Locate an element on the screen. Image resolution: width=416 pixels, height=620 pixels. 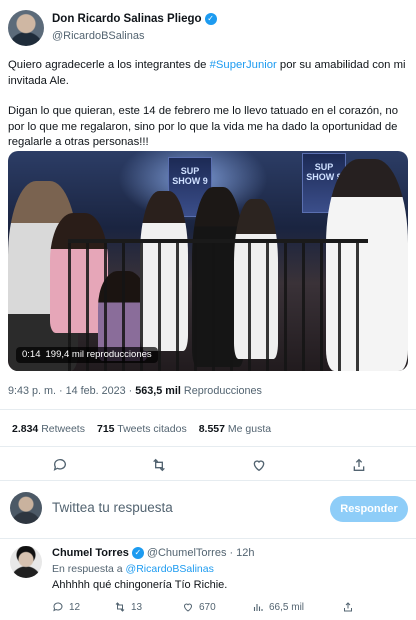
reply-input: Twittea tu respuesta is located at coordinates (112, 507).